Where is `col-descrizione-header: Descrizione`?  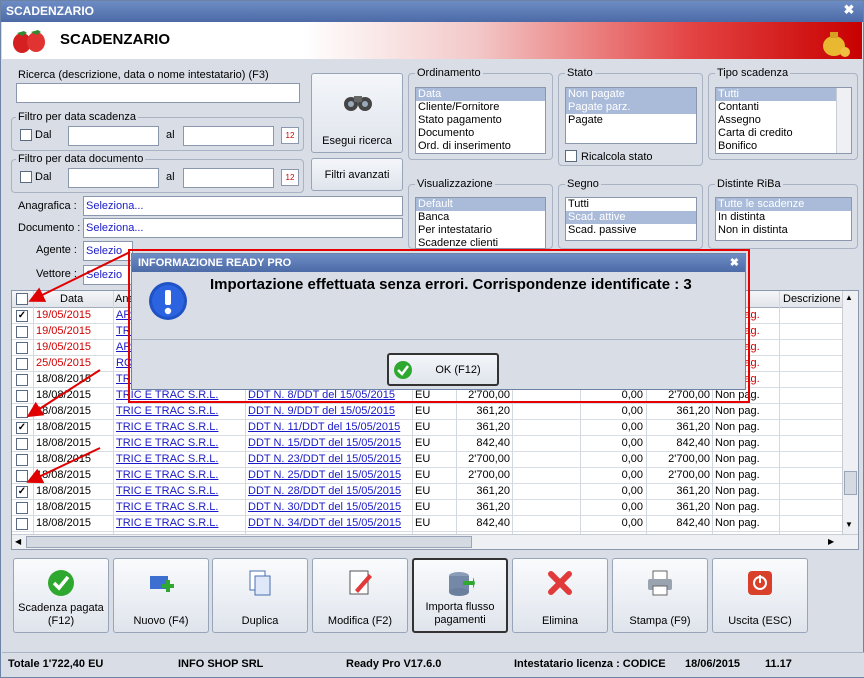
col-descrizione-header: Descrizione is located at coordinates (811, 299).